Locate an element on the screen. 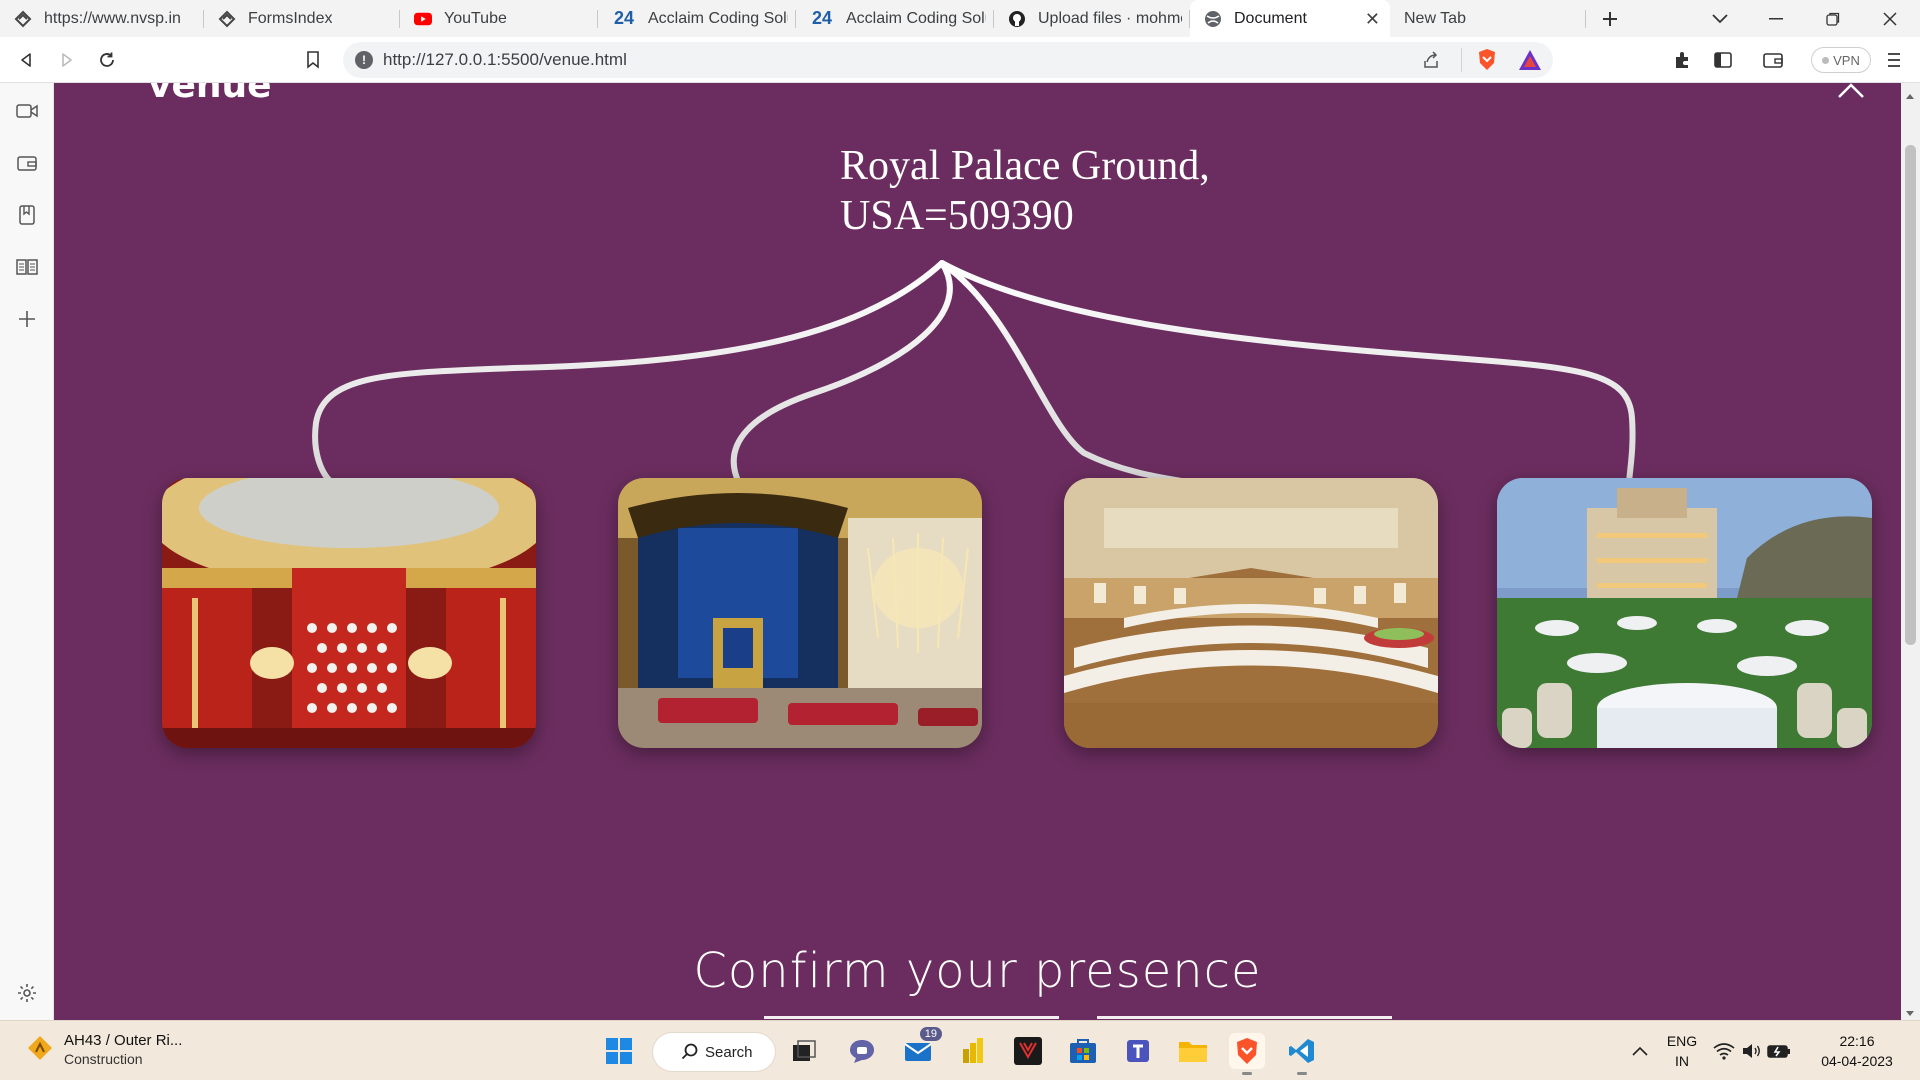 The width and height of the screenshot is (1920, 1080). tab-acclaim-2: 24 Acclaim Coding Solutio is located at coordinates (895, 18).